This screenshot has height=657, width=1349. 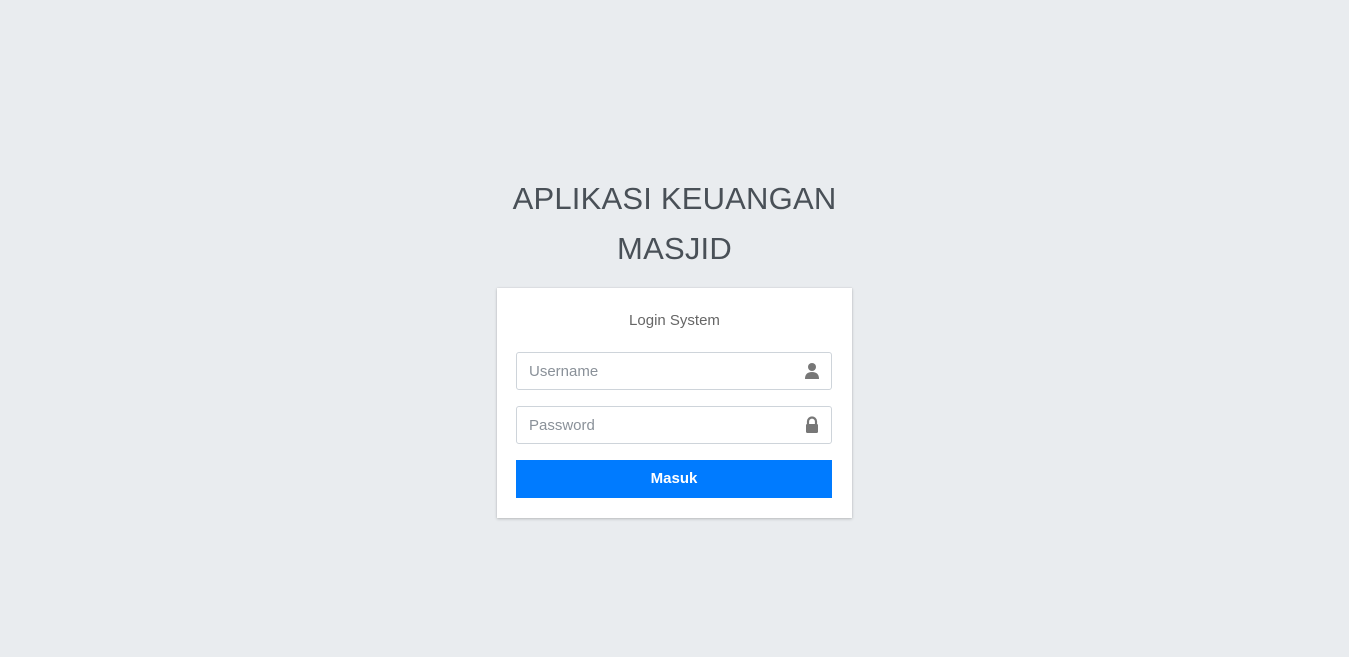 What do you see at coordinates (652, 371) in the screenshot?
I see `username-input` at bounding box center [652, 371].